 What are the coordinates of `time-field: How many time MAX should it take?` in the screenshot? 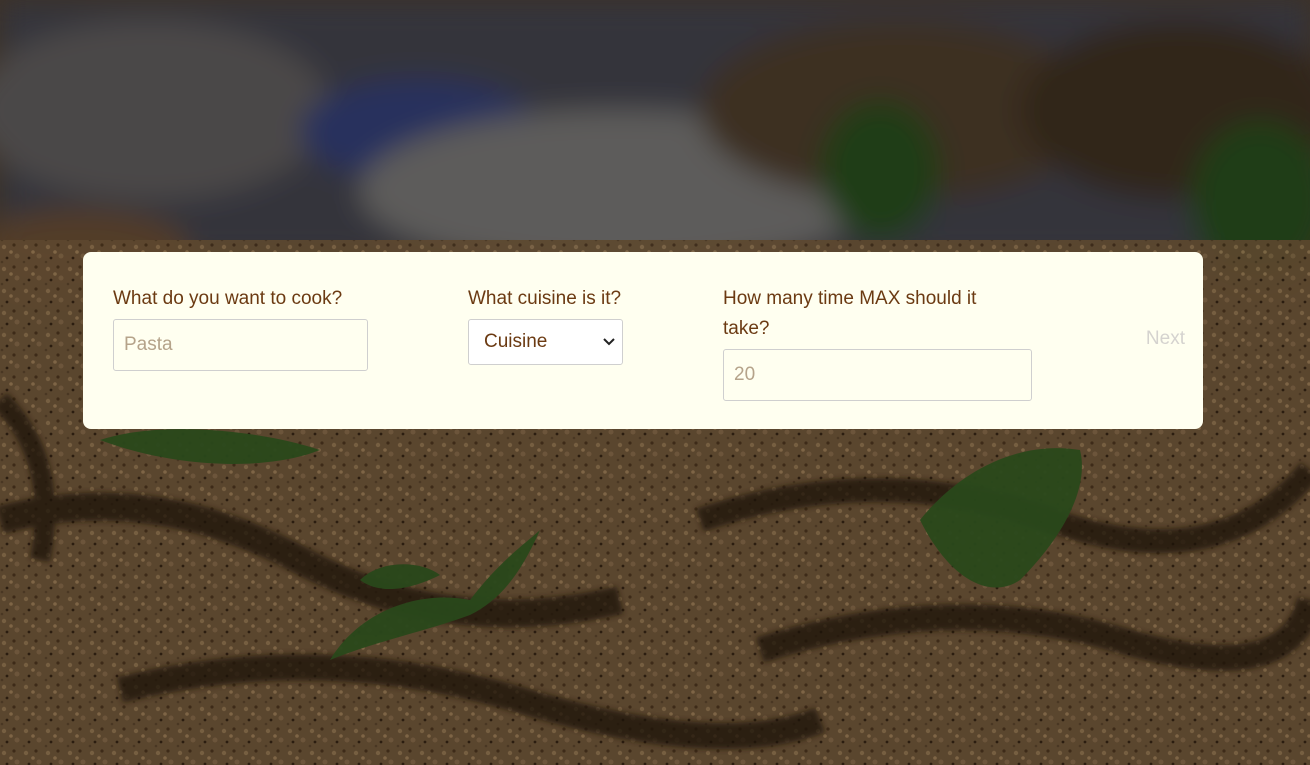 It's located at (877, 342).